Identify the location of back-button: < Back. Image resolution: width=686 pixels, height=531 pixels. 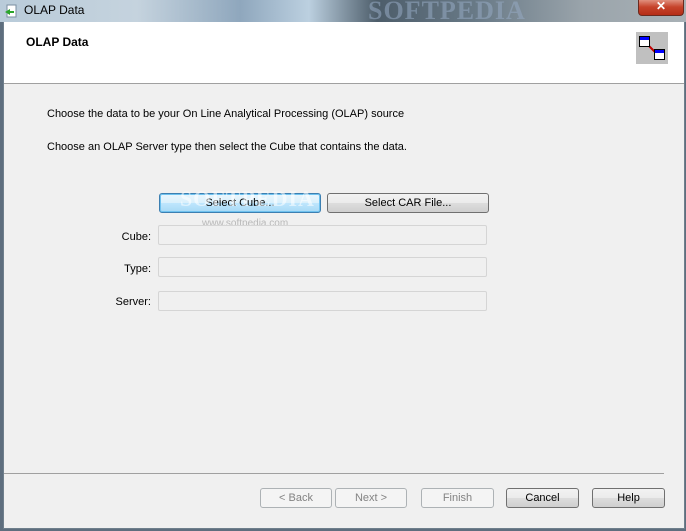
(296, 498).